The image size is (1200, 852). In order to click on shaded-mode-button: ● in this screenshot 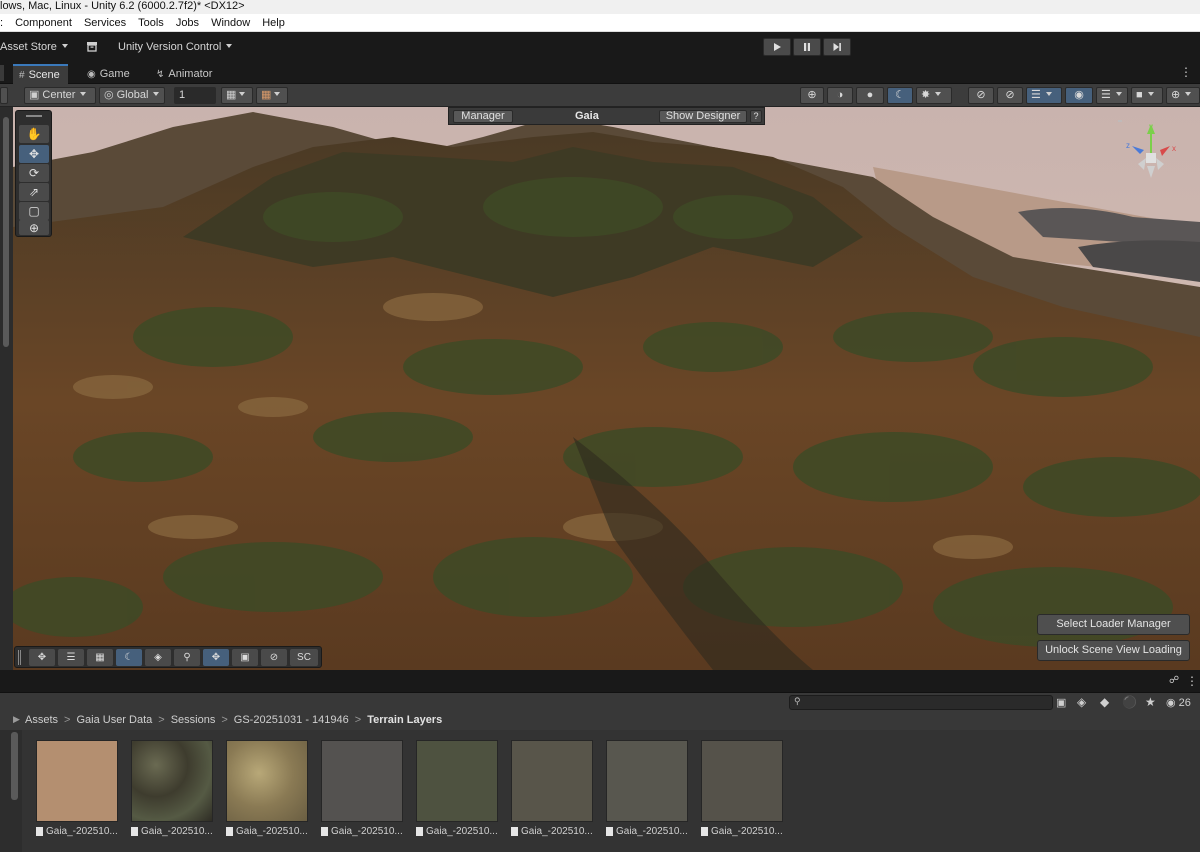, I will do `click(870, 95)`.